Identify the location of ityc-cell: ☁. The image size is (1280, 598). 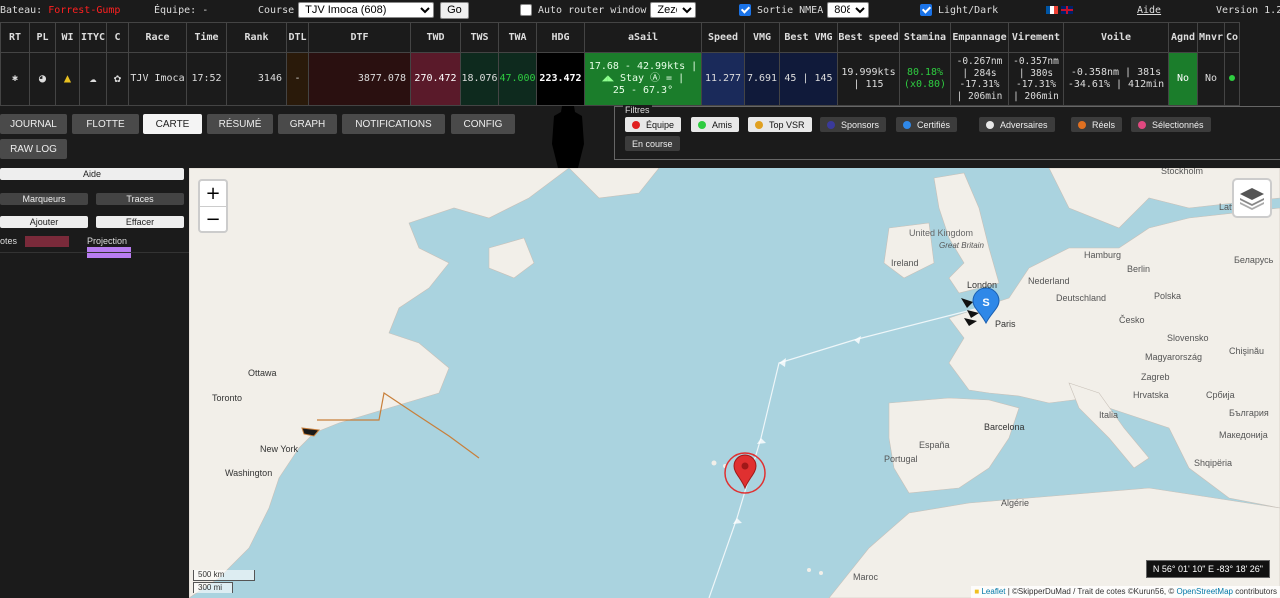
(93, 79).